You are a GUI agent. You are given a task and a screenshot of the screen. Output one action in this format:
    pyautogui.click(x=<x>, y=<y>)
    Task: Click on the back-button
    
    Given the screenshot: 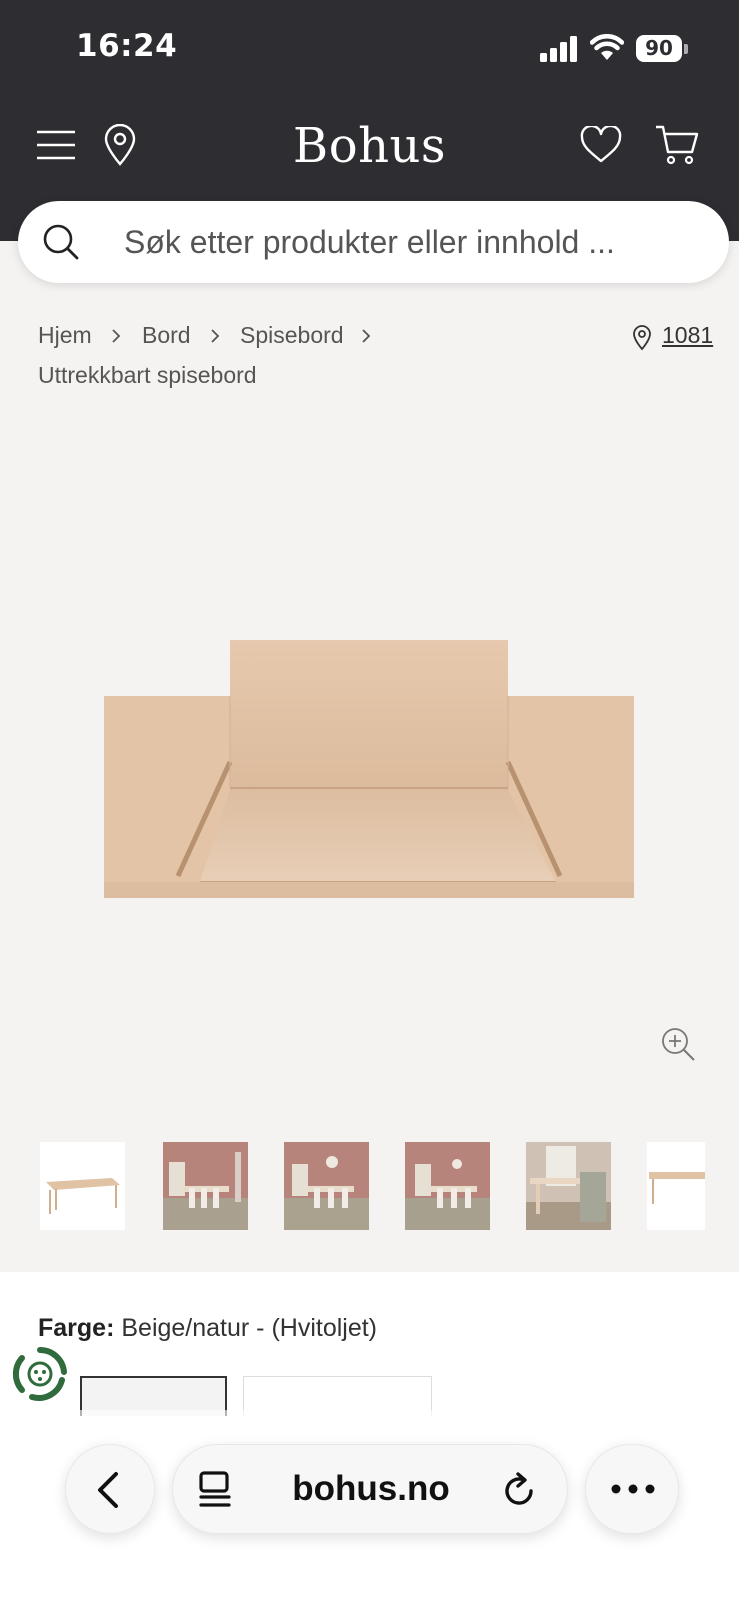 What is the action you would take?
    pyautogui.click(x=110, y=1489)
    